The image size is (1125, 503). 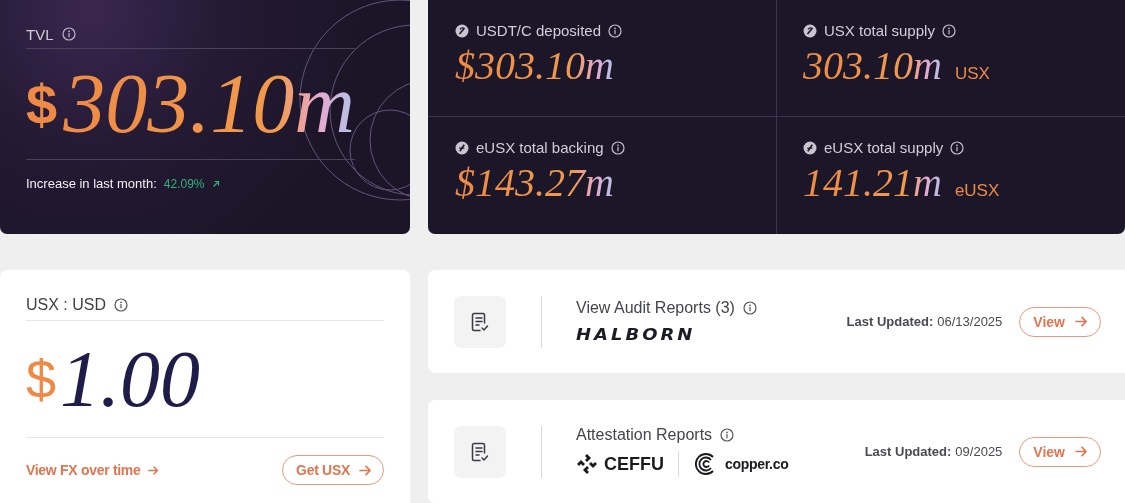 I want to click on card-title: USX : USD, so click(x=66, y=305).